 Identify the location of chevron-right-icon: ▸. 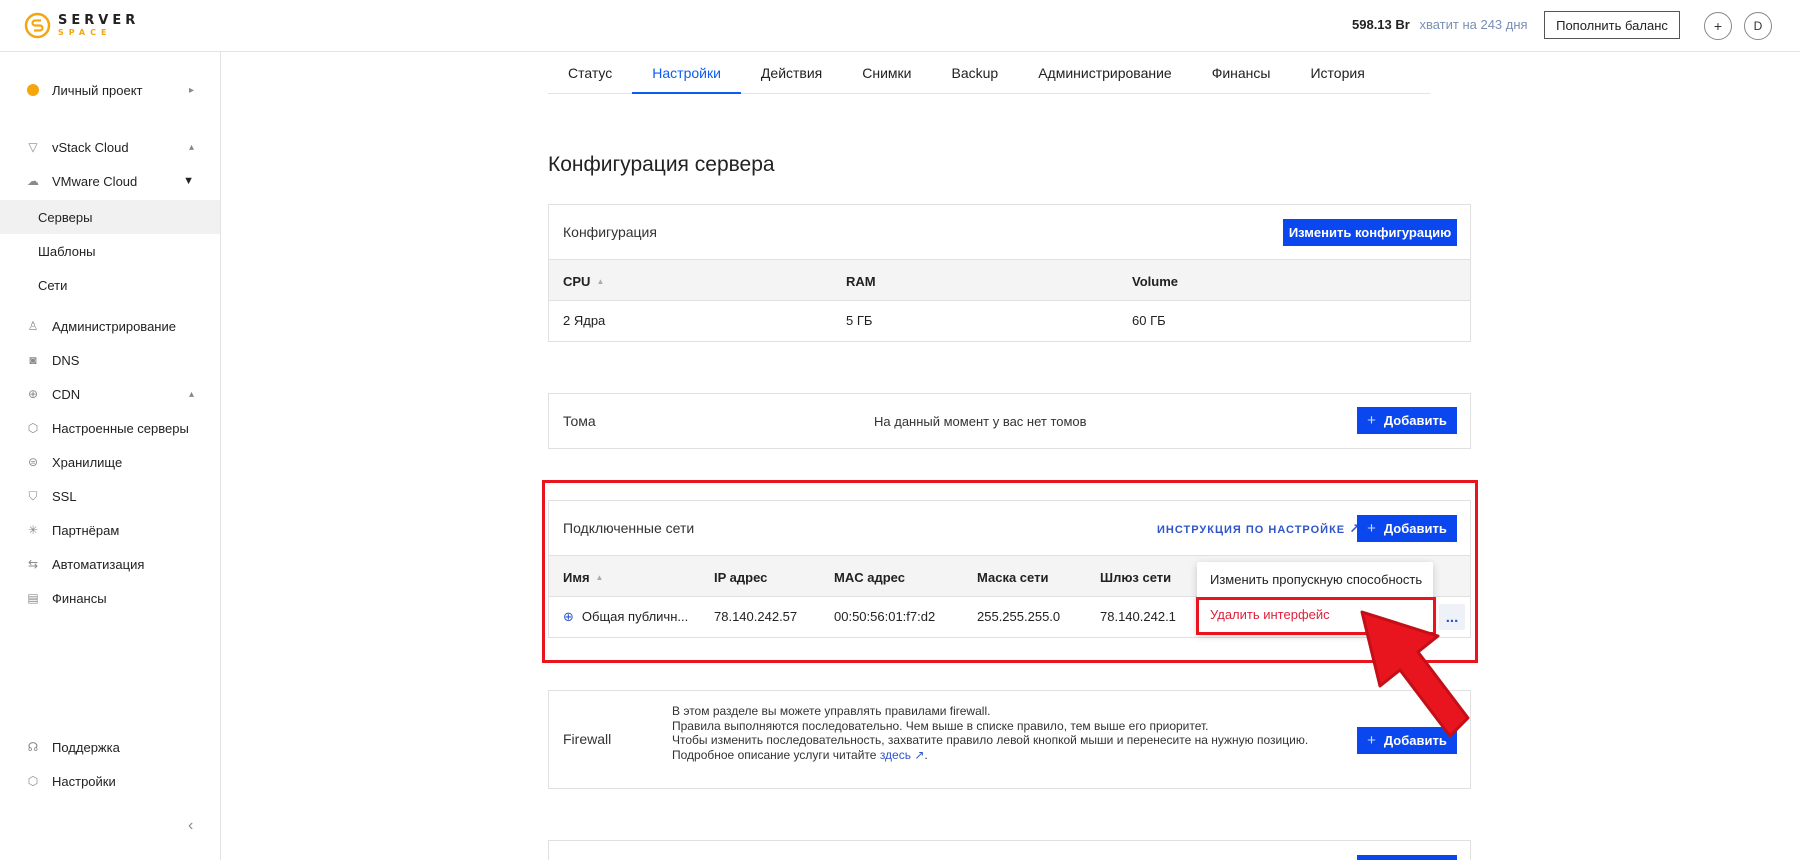
(191, 90).